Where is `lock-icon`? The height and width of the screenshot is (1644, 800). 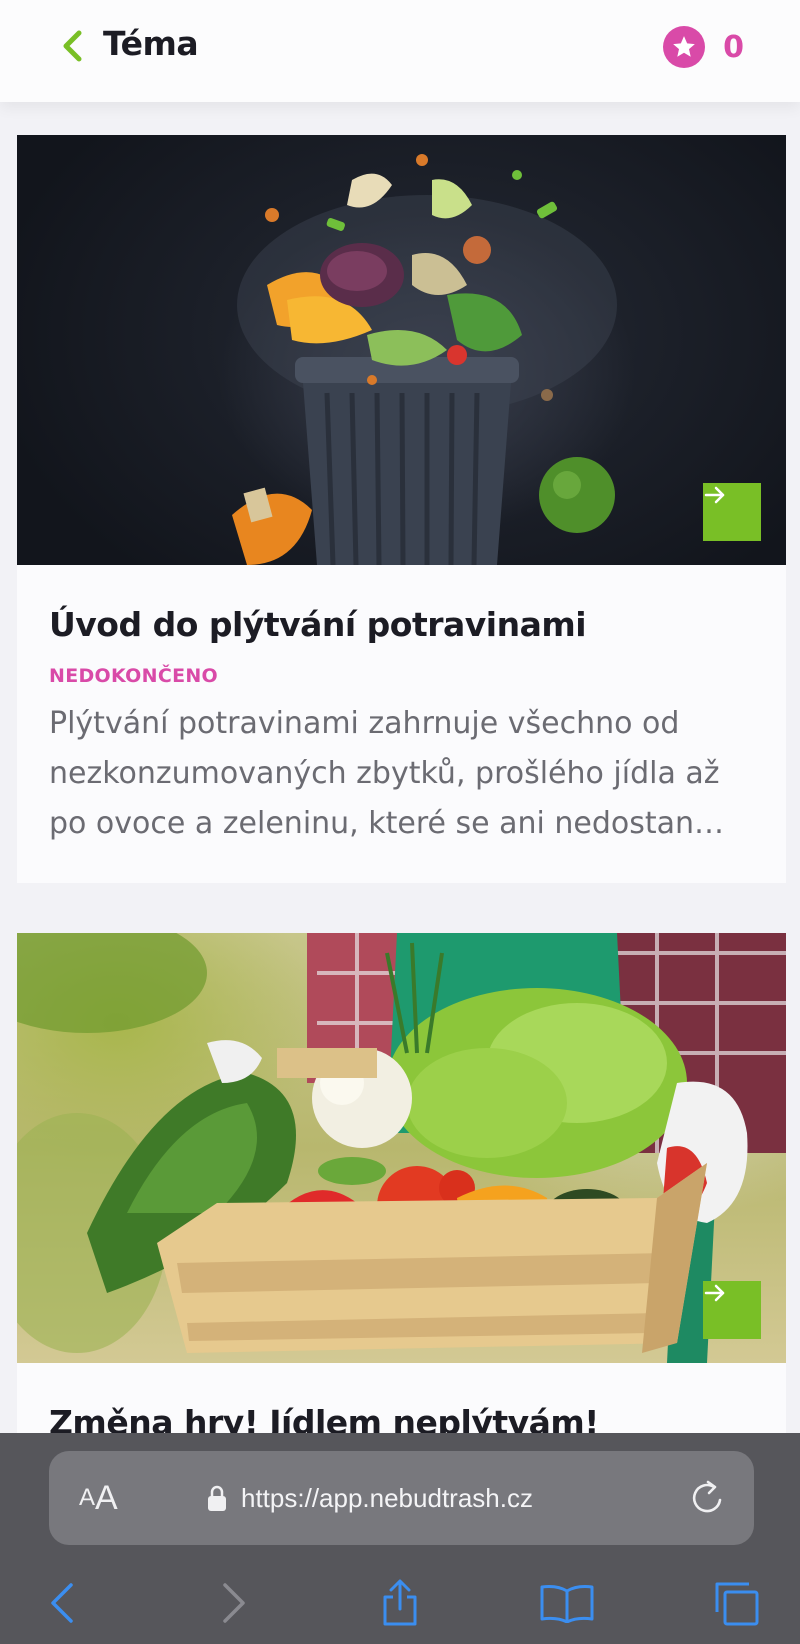 lock-icon is located at coordinates (217, 1498).